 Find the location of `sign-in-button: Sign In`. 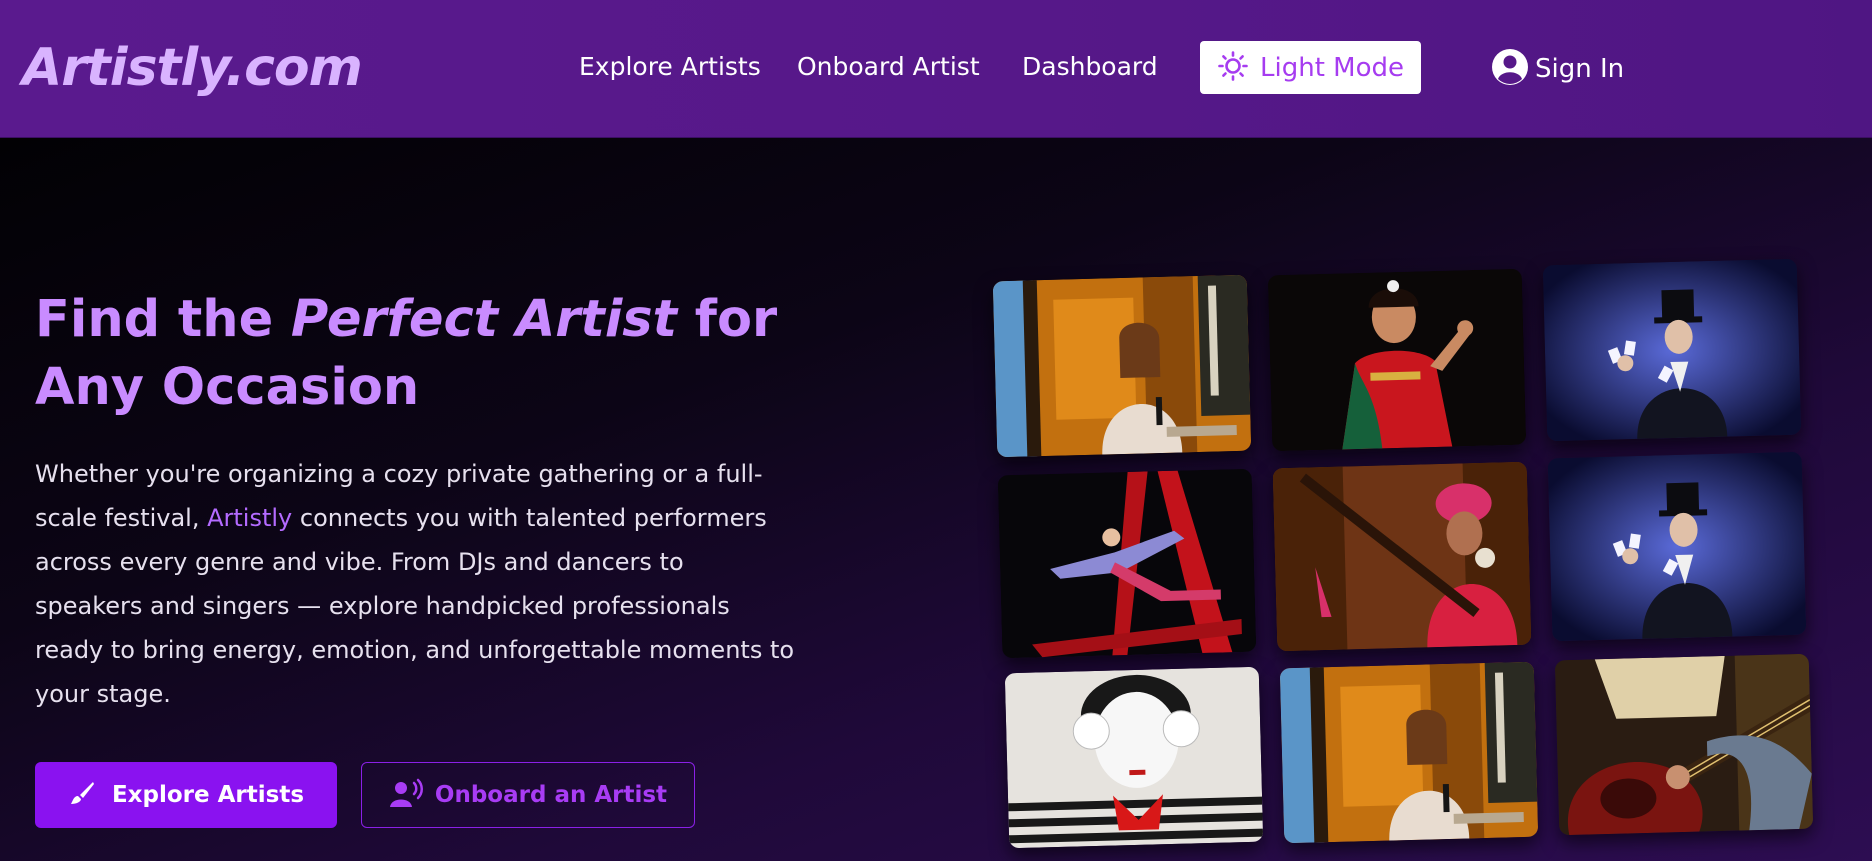

sign-in-button: Sign In is located at coordinates (1557, 69).